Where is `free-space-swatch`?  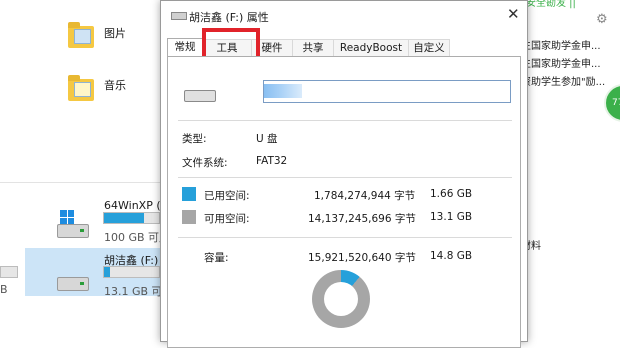 free-space-swatch is located at coordinates (189, 217).